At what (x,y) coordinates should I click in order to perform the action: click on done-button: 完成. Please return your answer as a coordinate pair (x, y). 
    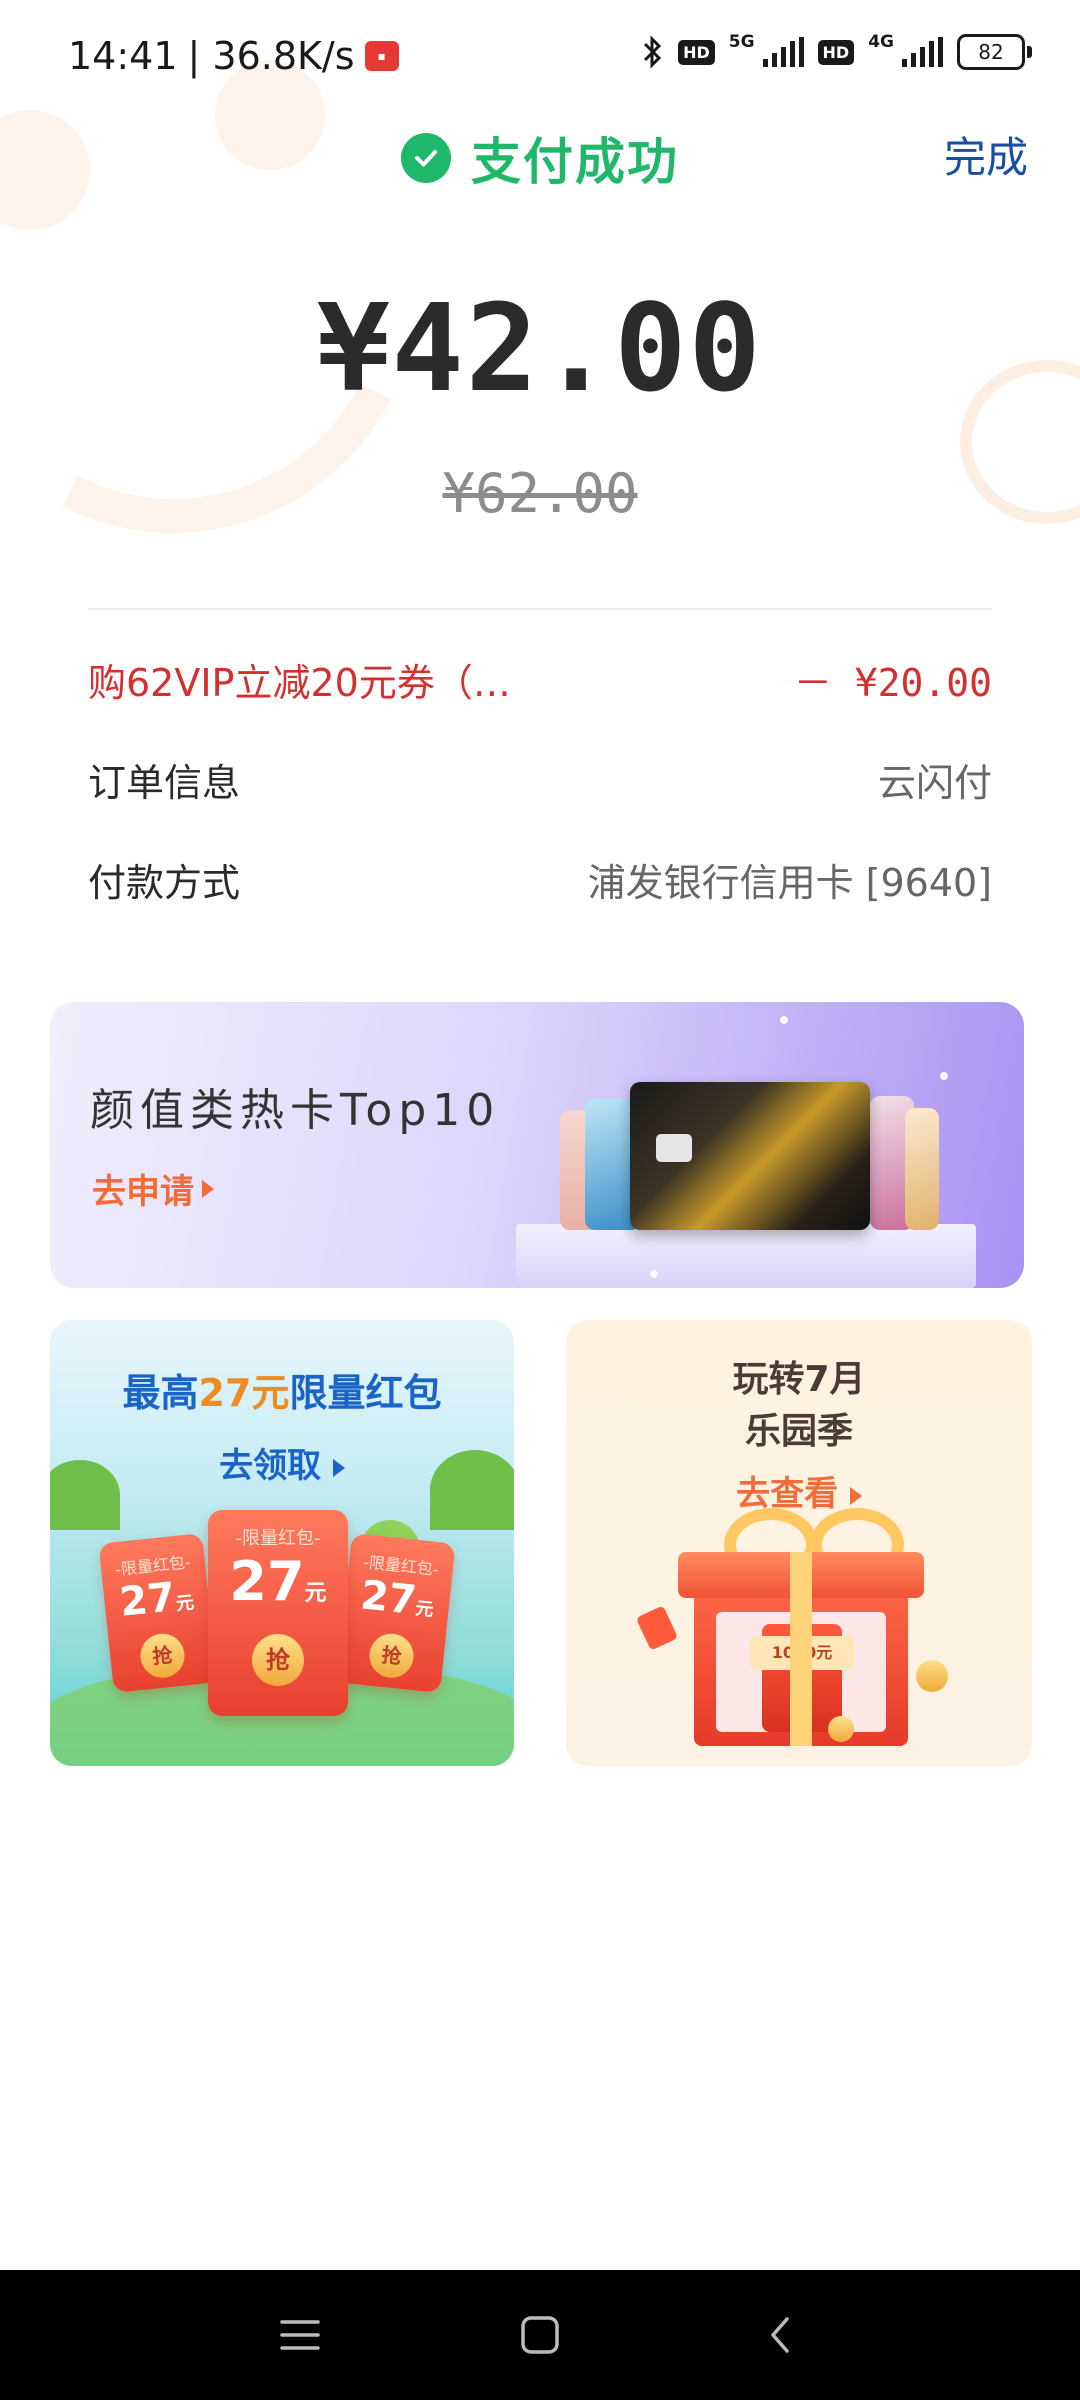
    Looking at the image, I should click on (986, 154).